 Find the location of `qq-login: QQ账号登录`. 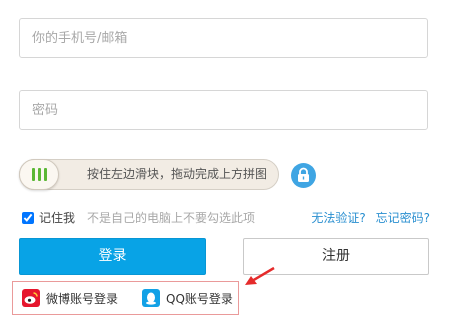

qq-login: QQ账号登录 is located at coordinates (187, 298).